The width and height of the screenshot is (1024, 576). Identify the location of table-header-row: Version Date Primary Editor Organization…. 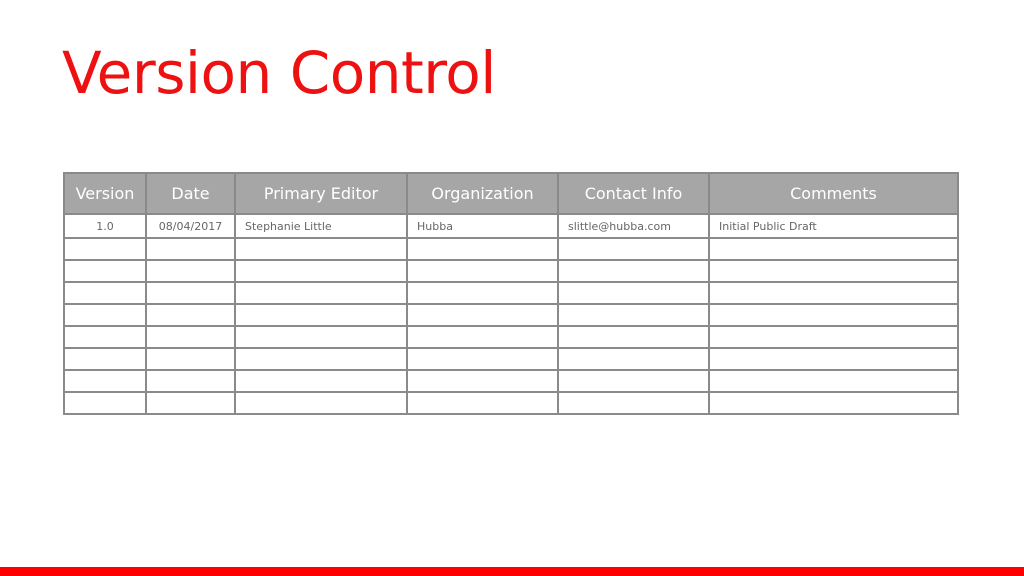
(511, 193).